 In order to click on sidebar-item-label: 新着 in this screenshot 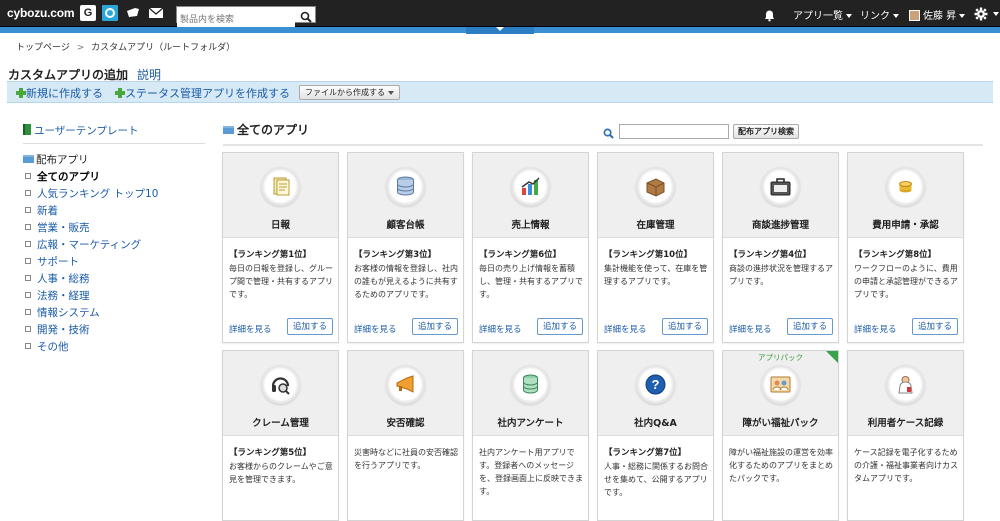, I will do `click(47, 211)`.